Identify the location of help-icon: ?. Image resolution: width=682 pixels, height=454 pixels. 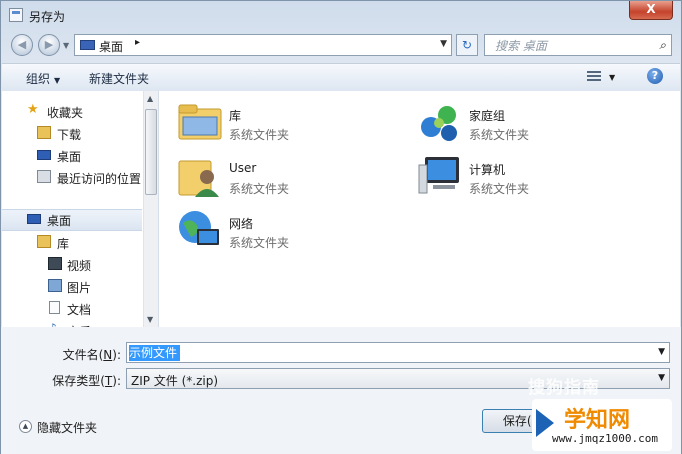
(655, 76).